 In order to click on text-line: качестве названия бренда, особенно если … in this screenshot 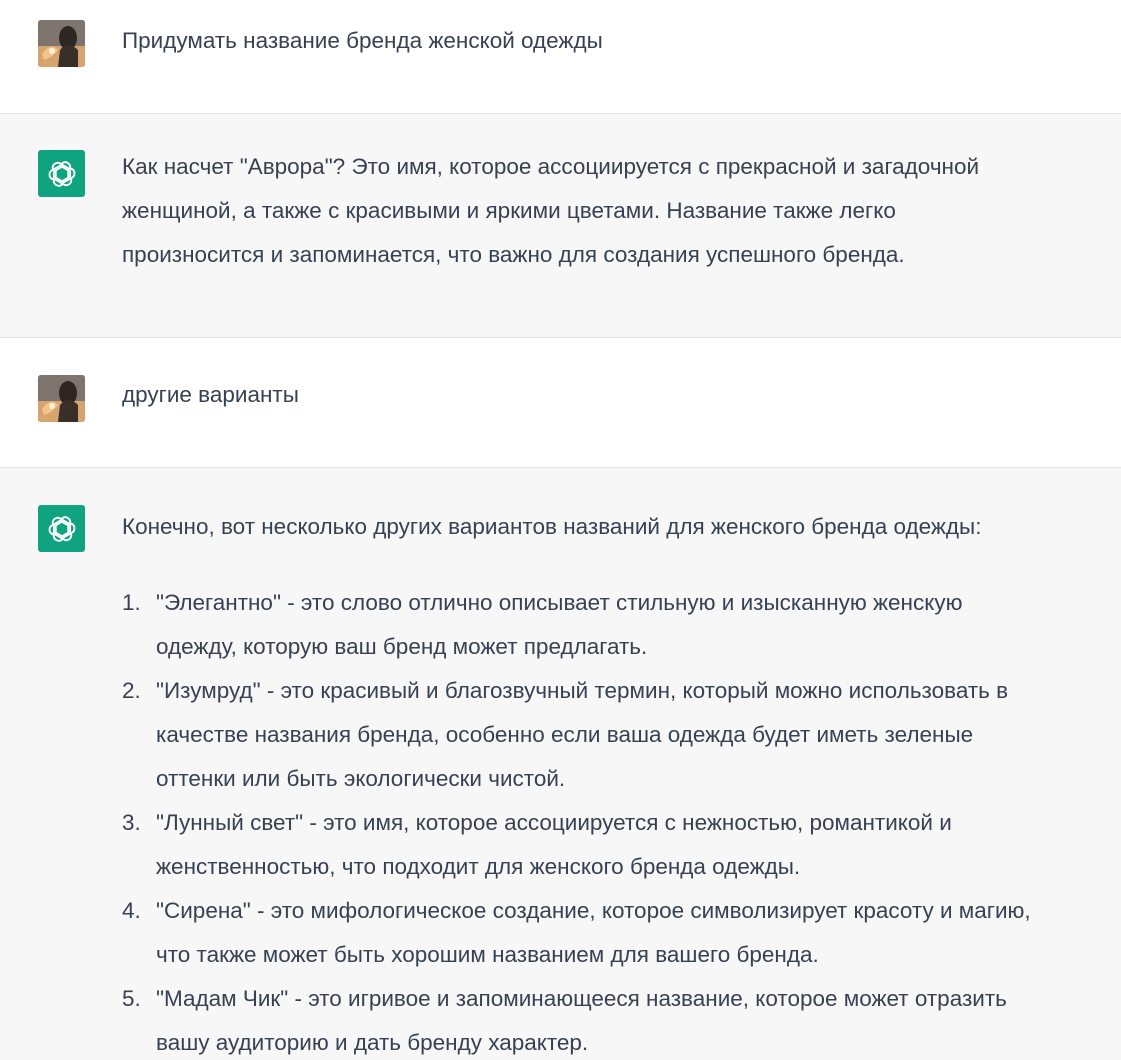, I will do `click(565, 734)`.